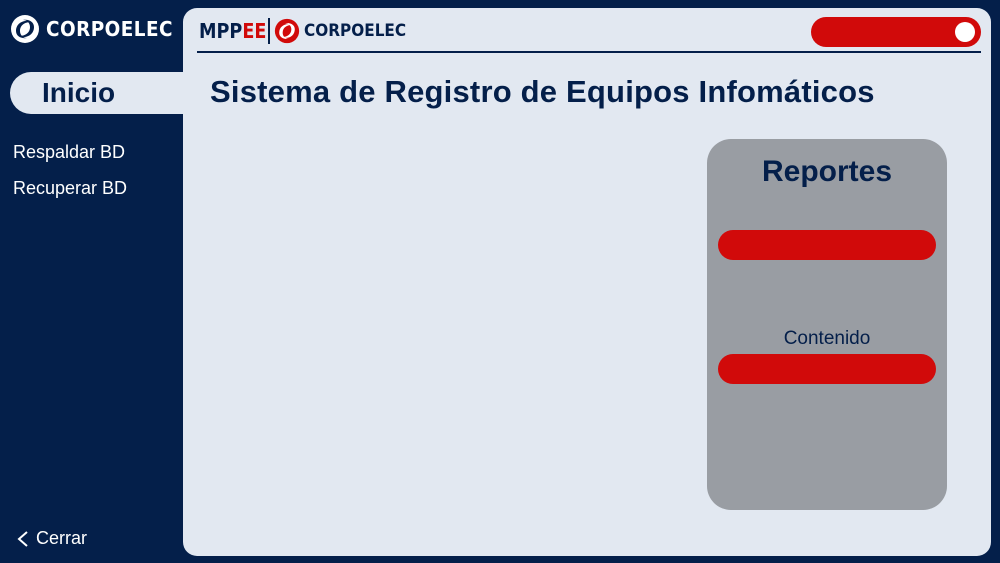  What do you see at coordinates (70, 188) in the screenshot?
I see `sidebar-item-recuperar-bd: Recuperar BD` at bounding box center [70, 188].